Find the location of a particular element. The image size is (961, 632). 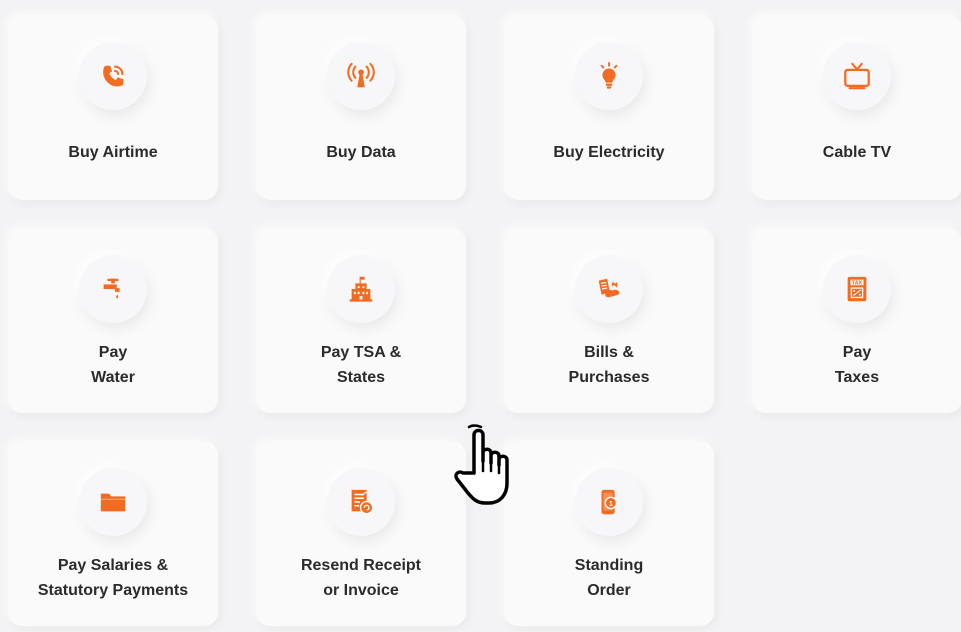

service-label-line: Standing is located at coordinates (609, 565).